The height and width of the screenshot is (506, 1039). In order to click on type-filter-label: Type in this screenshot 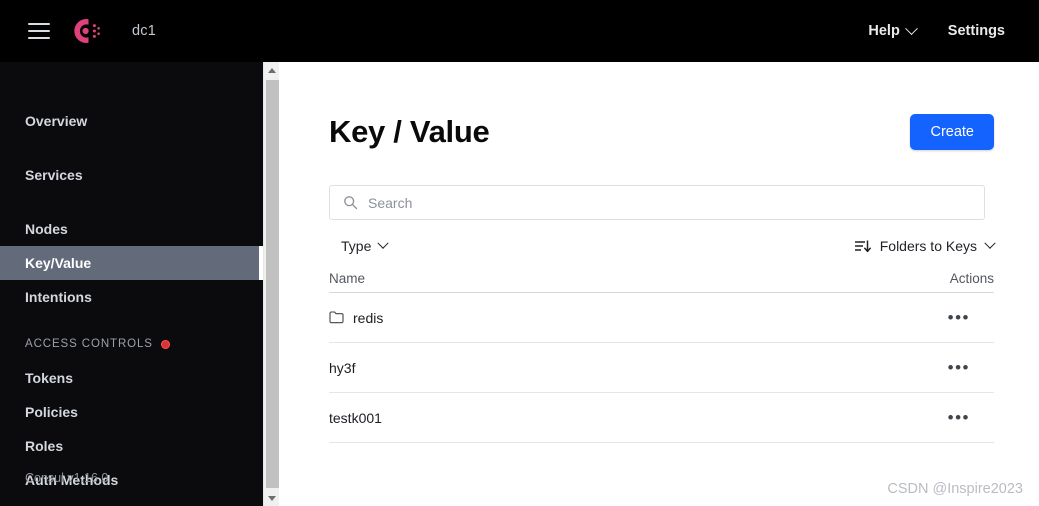, I will do `click(356, 246)`.